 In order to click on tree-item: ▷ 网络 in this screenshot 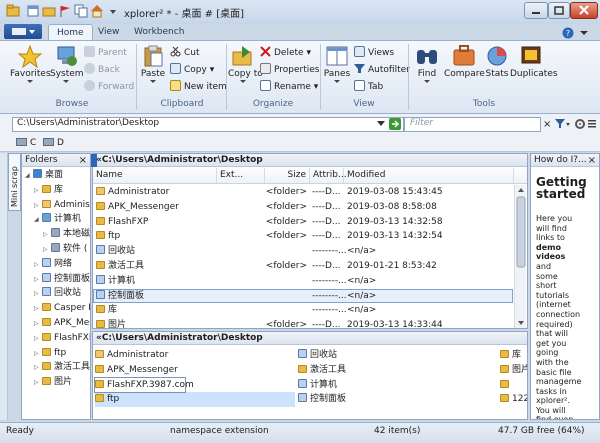, I will do `click(56, 264)`.